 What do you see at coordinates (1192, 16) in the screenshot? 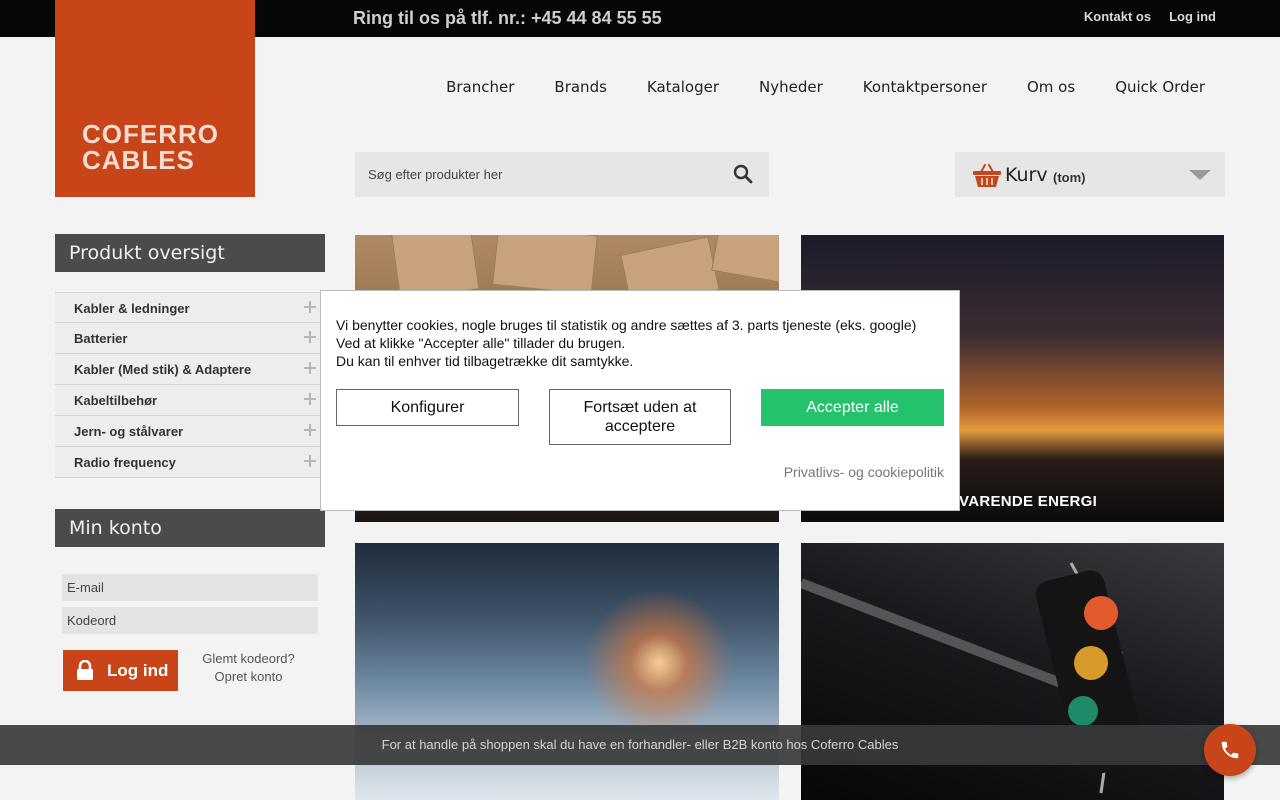
I see `login-link: Log ind` at bounding box center [1192, 16].